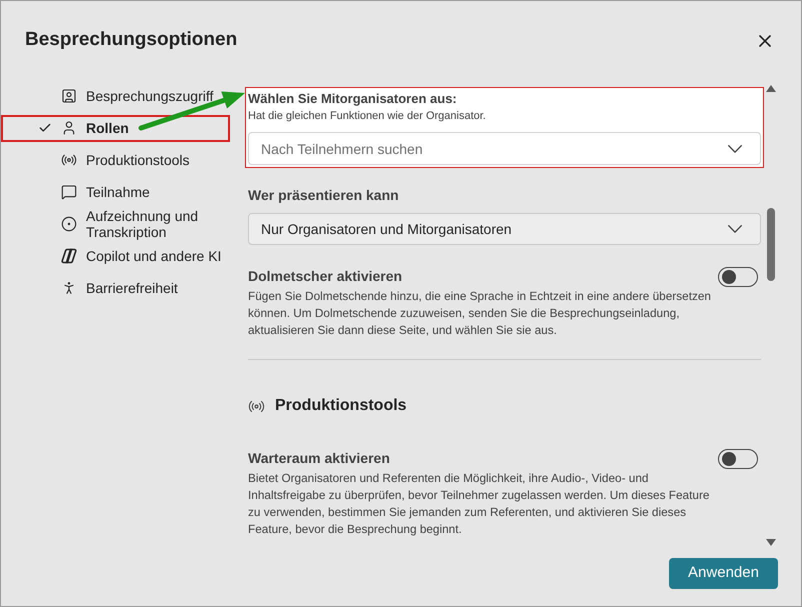  What do you see at coordinates (319, 458) in the screenshot?
I see `setting-title: Warteraum aktivieren` at bounding box center [319, 458].